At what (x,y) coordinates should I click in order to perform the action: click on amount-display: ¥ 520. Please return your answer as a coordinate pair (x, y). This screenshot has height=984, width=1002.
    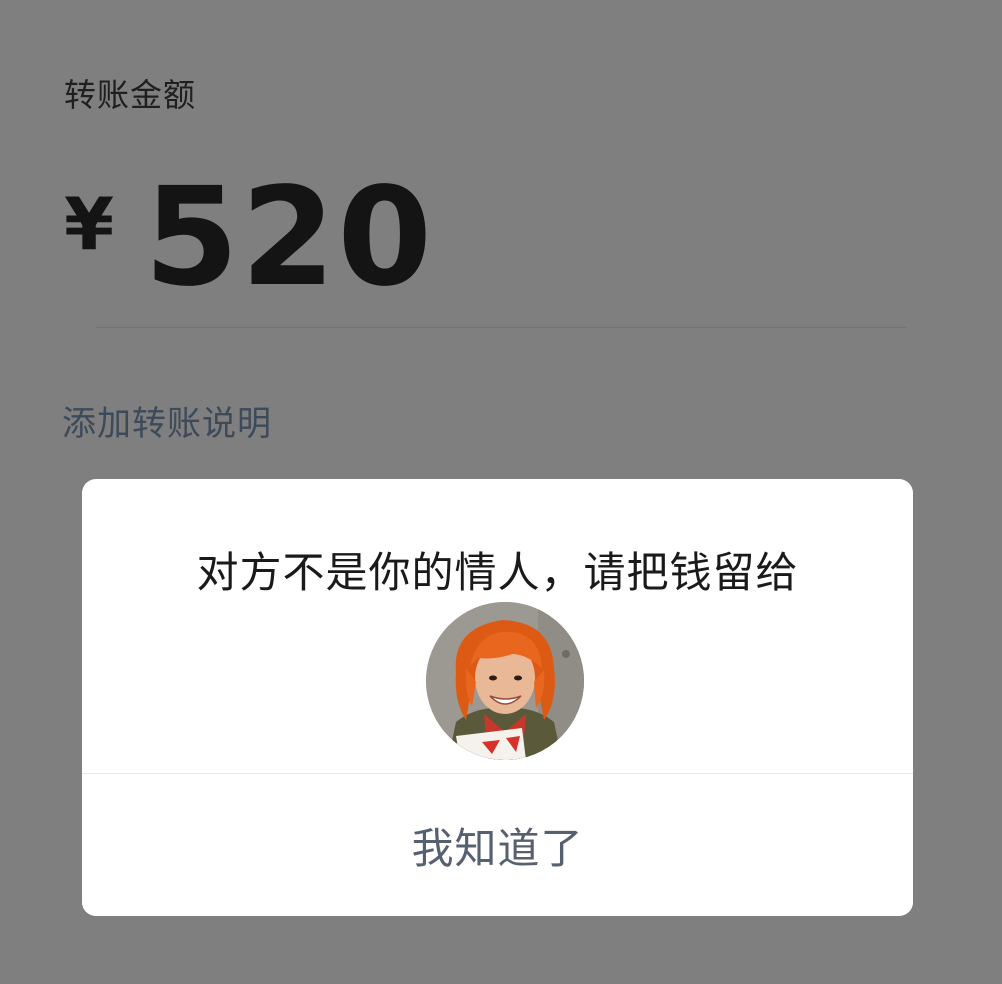
    Looking at the image, I should click on (249, 238).